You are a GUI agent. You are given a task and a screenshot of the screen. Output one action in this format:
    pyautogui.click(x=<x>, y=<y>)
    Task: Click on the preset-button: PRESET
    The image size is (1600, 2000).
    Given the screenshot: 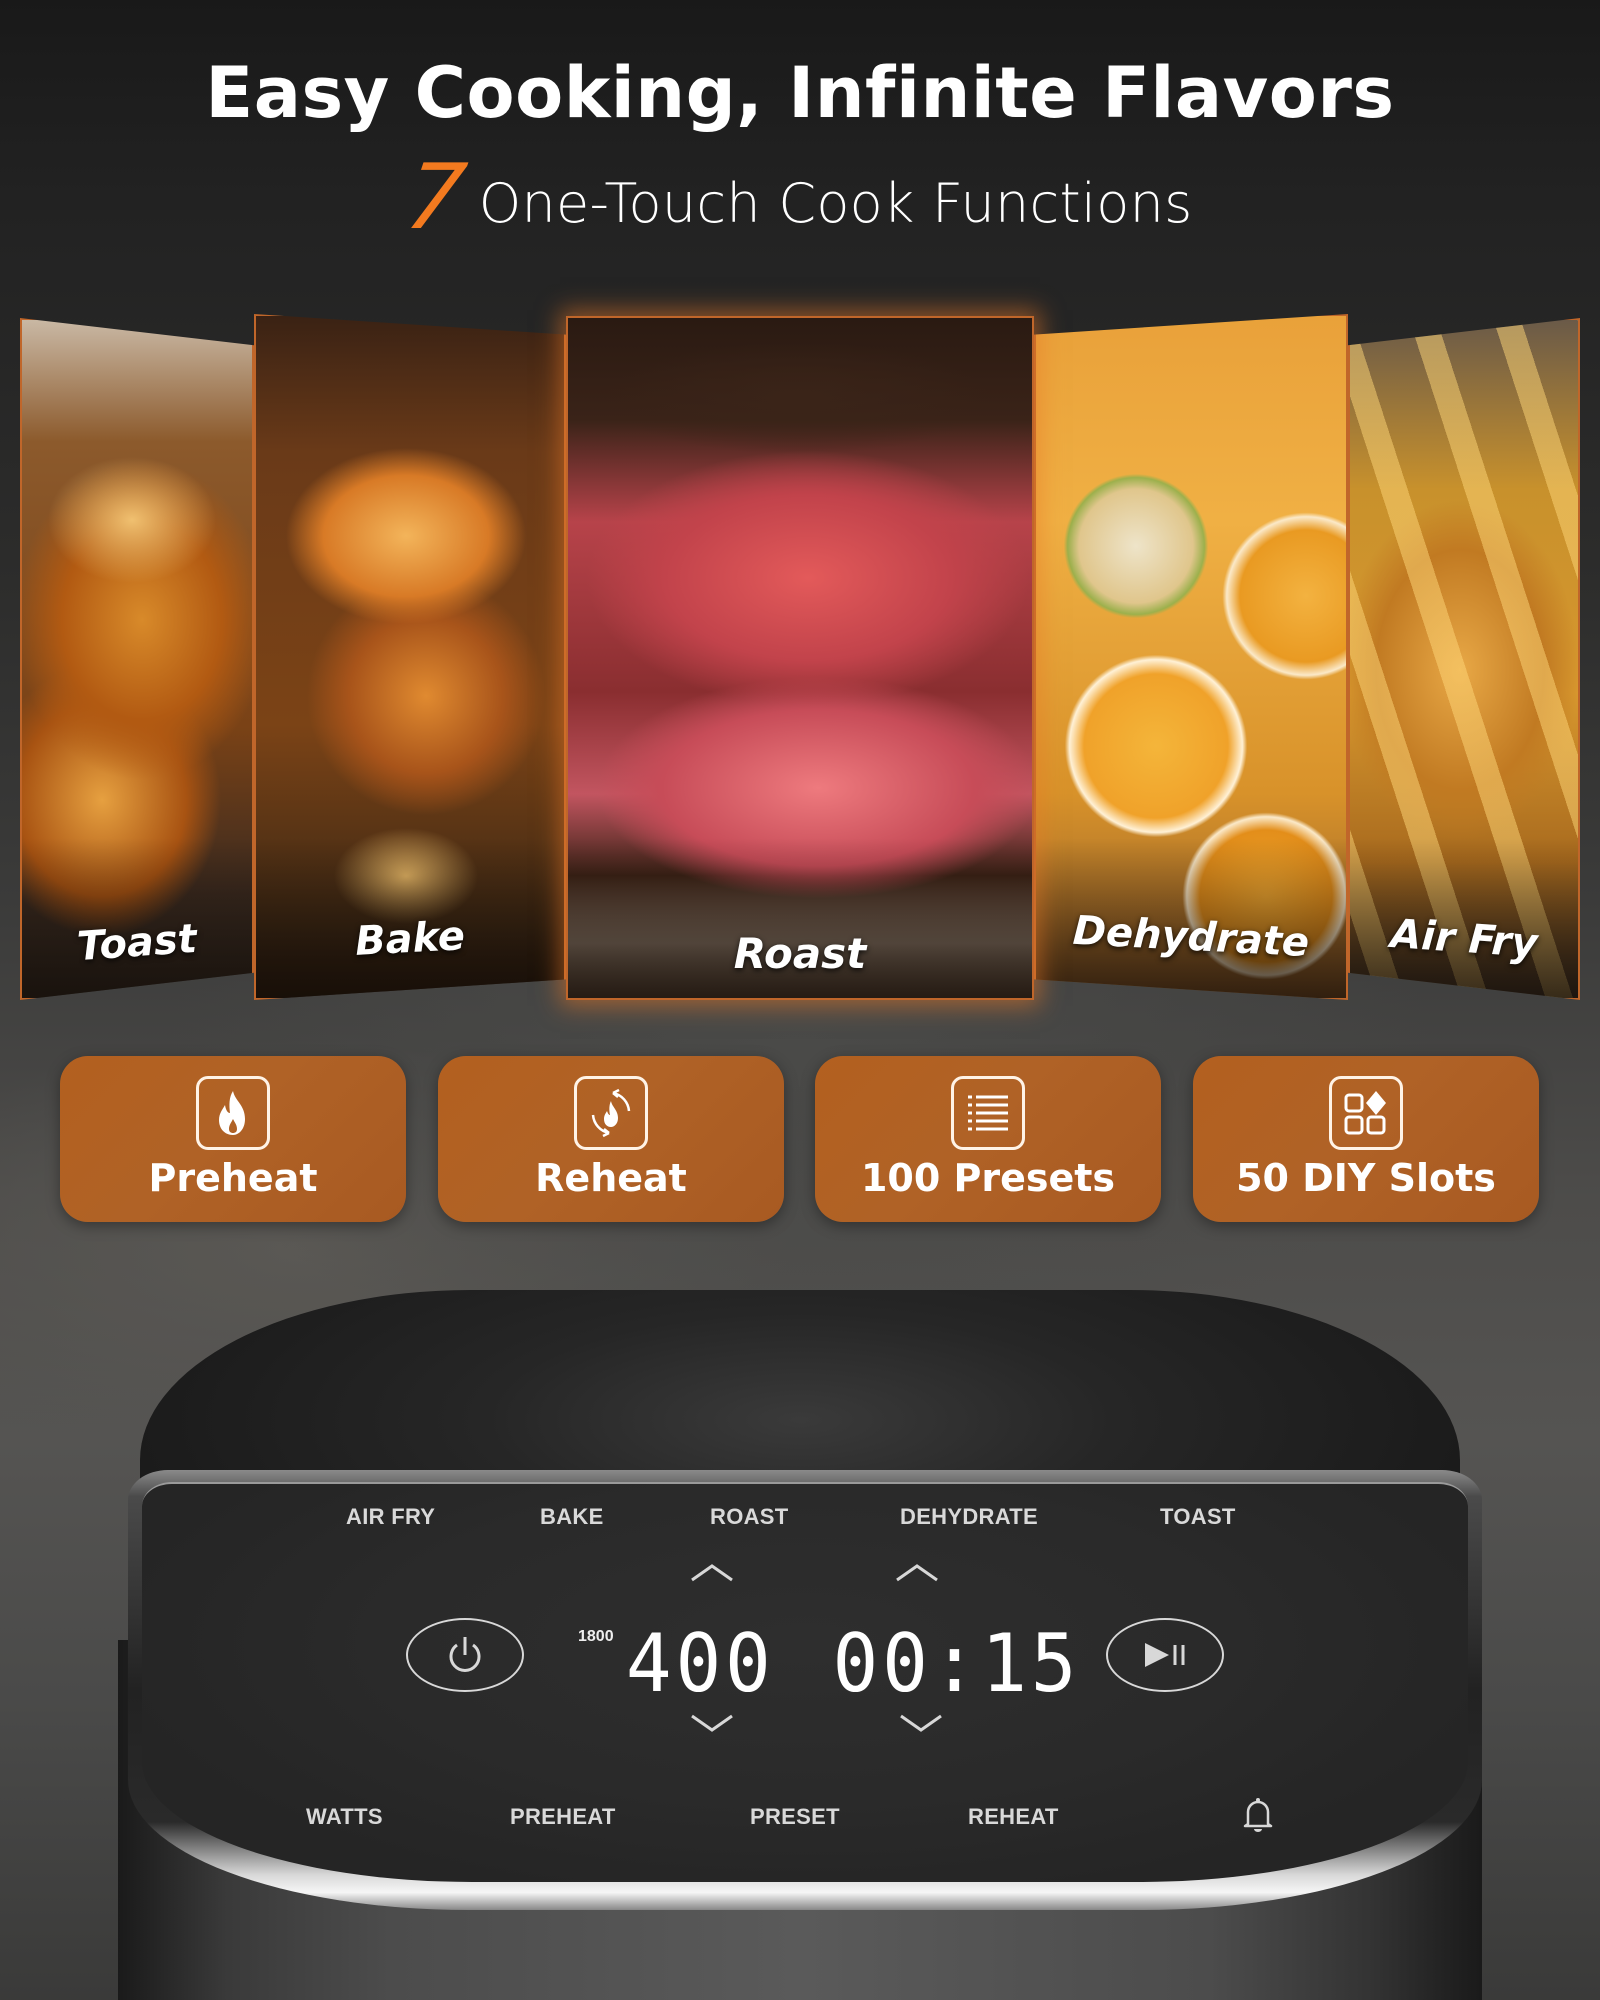 What is the action you would take?
    pyautogui.click(x=795, y=1817)
    